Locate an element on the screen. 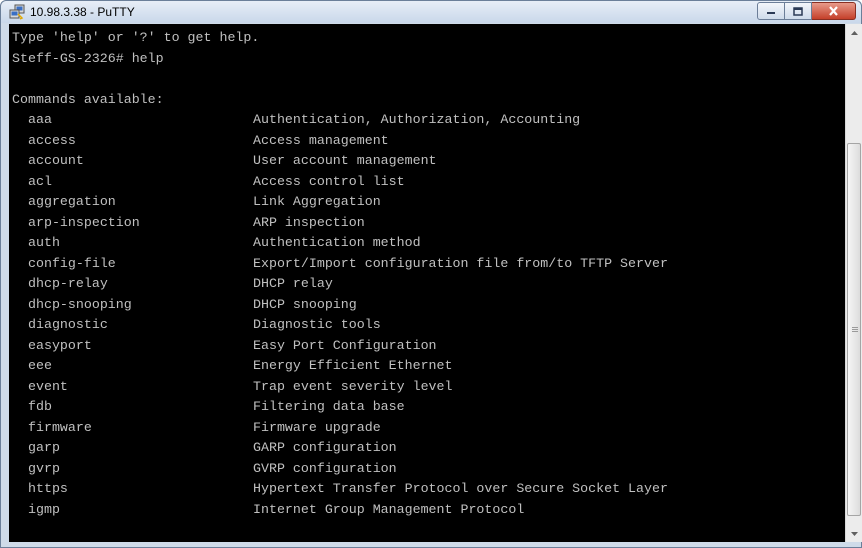  terminal-line: Type 'help' or '?' to get help. is located at coordinates (136, 37).